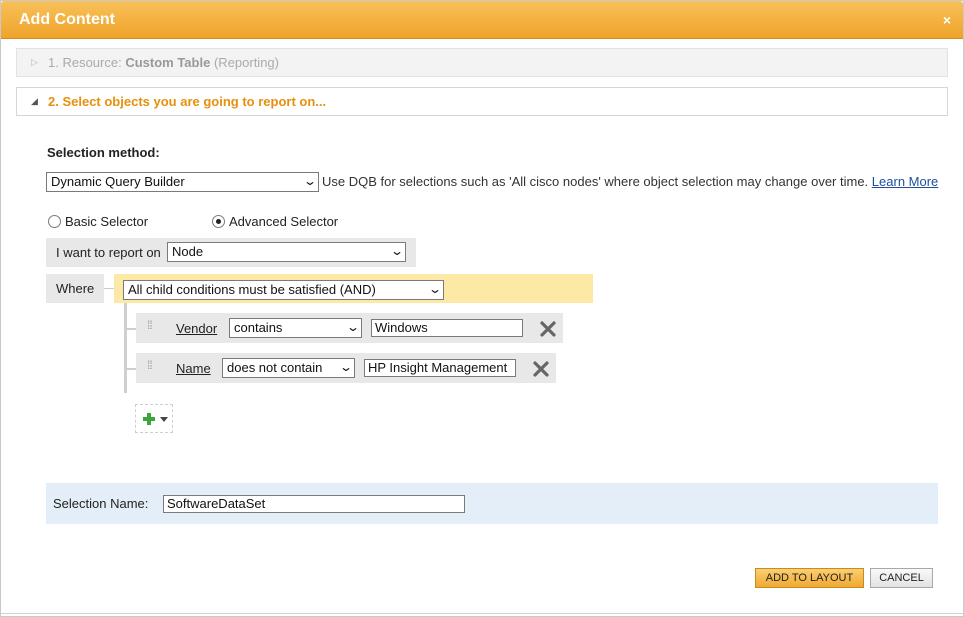 The image size is (964, 617). I want to click on basic-selector-radio, so click(54, 221).